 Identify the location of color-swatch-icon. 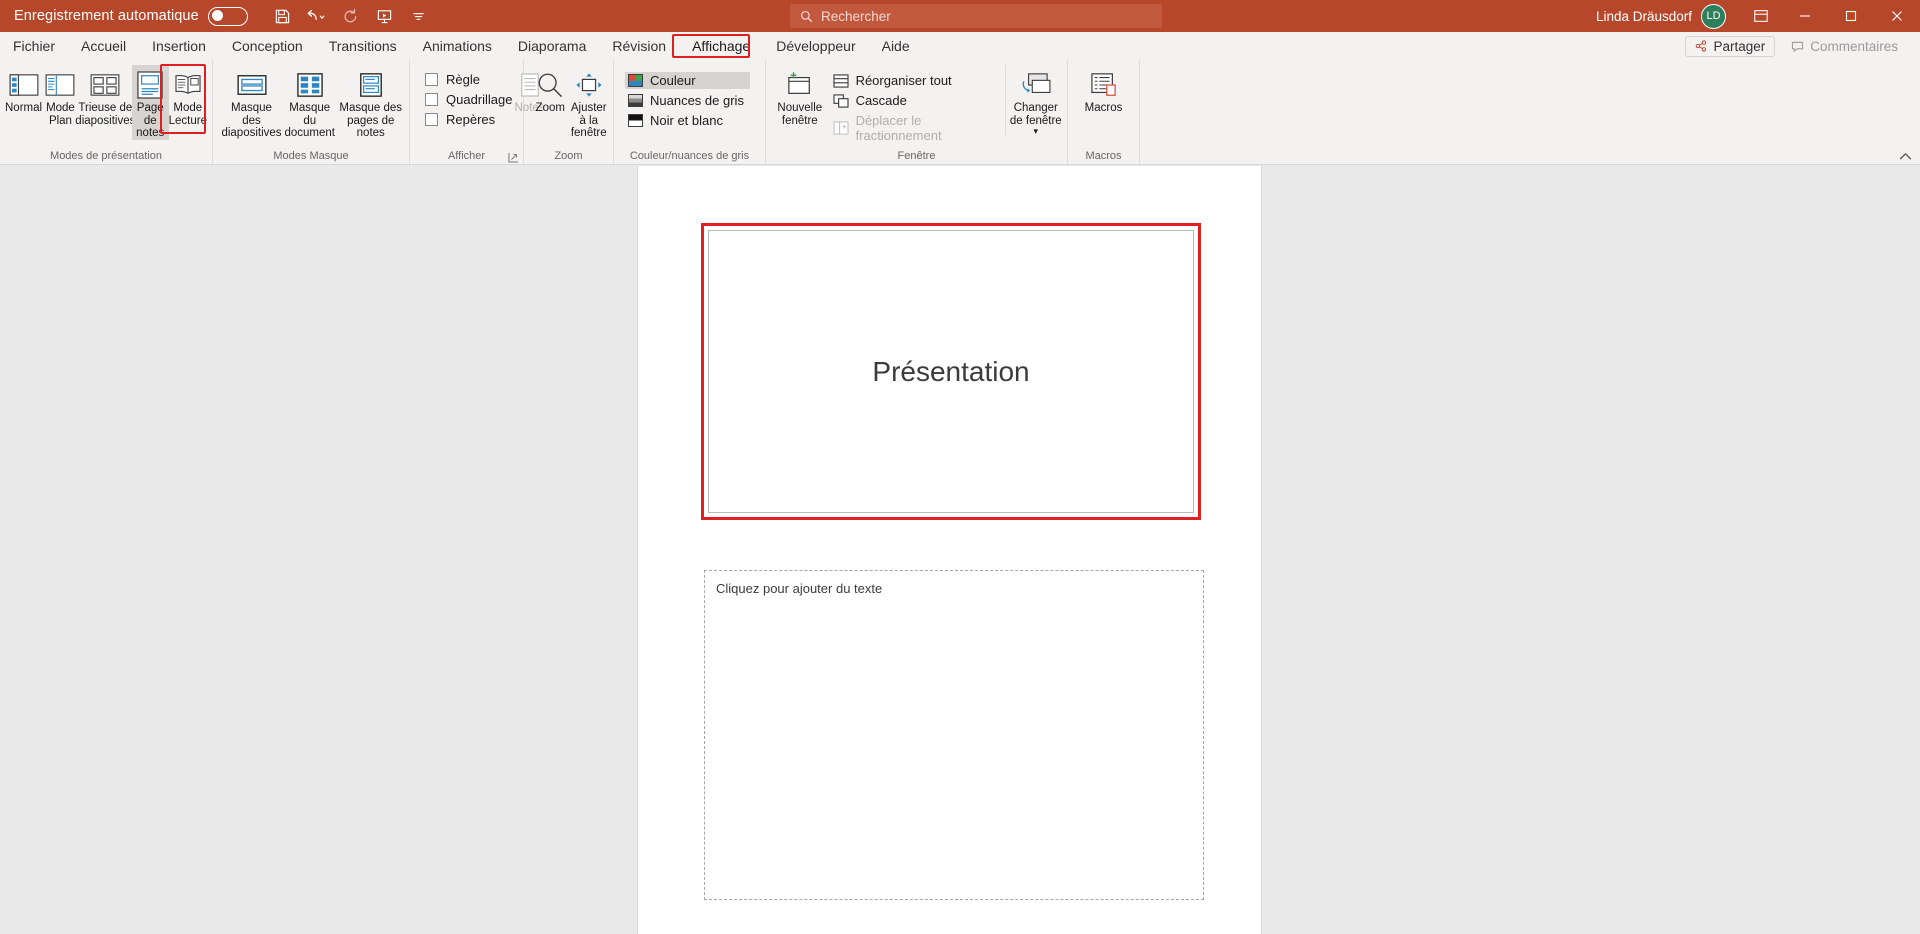
(635, 80).